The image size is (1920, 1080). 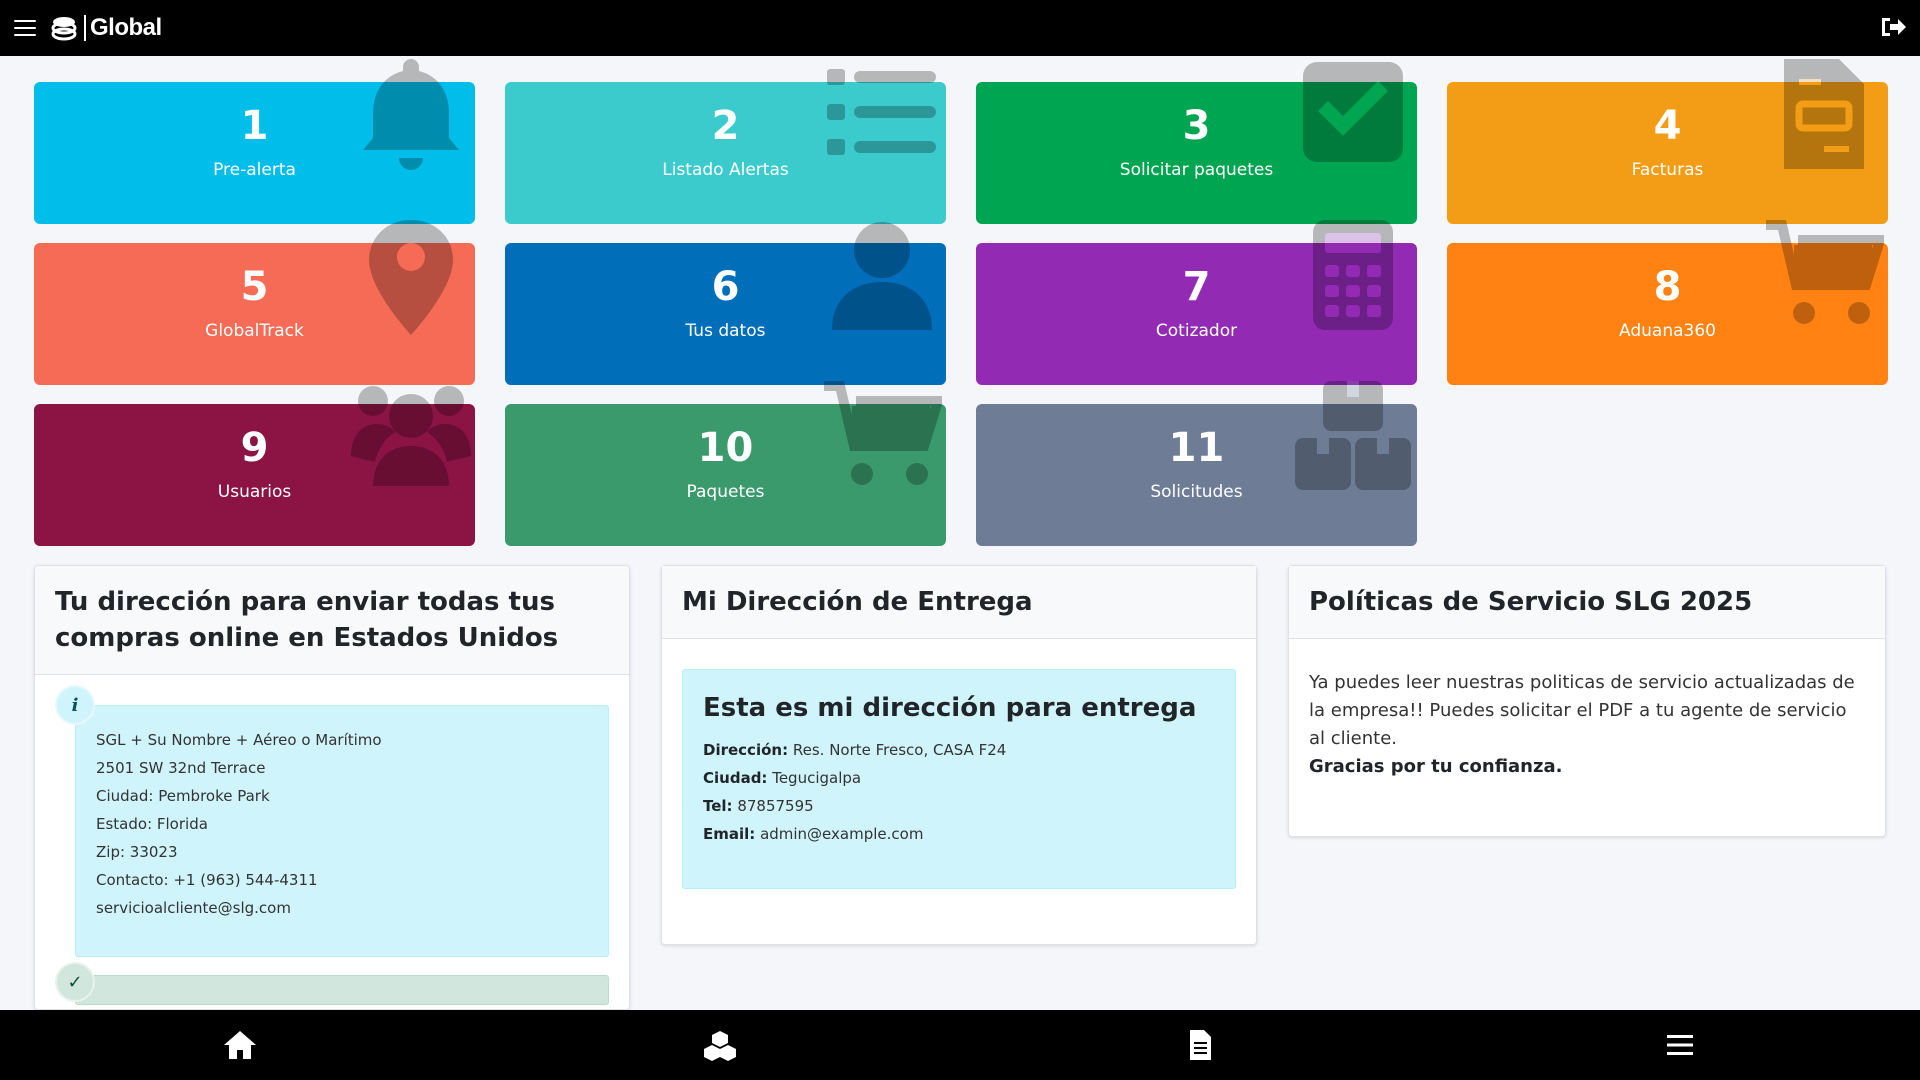 I want to click on tile-label: Cotizador, so click(x=1196, y=331).